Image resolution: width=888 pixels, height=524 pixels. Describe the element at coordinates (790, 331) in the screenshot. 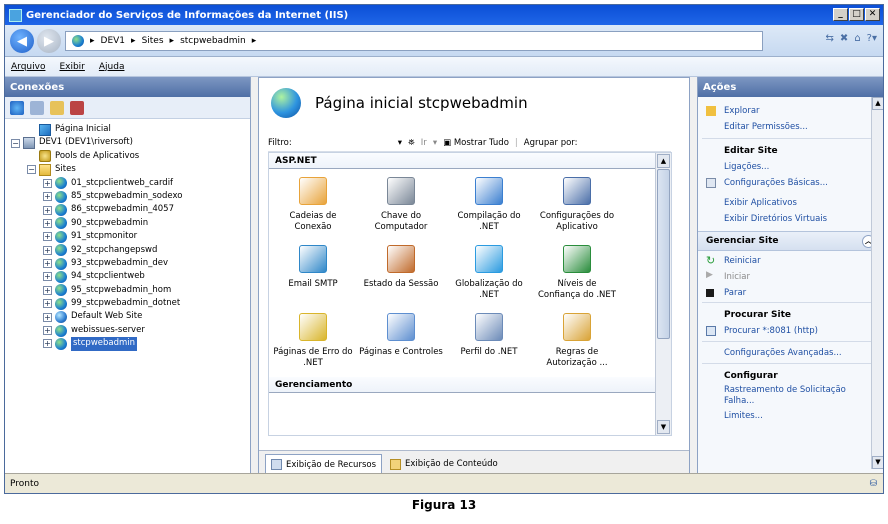

I see `browse-link: Procurar *:8081 (http)` at that location.